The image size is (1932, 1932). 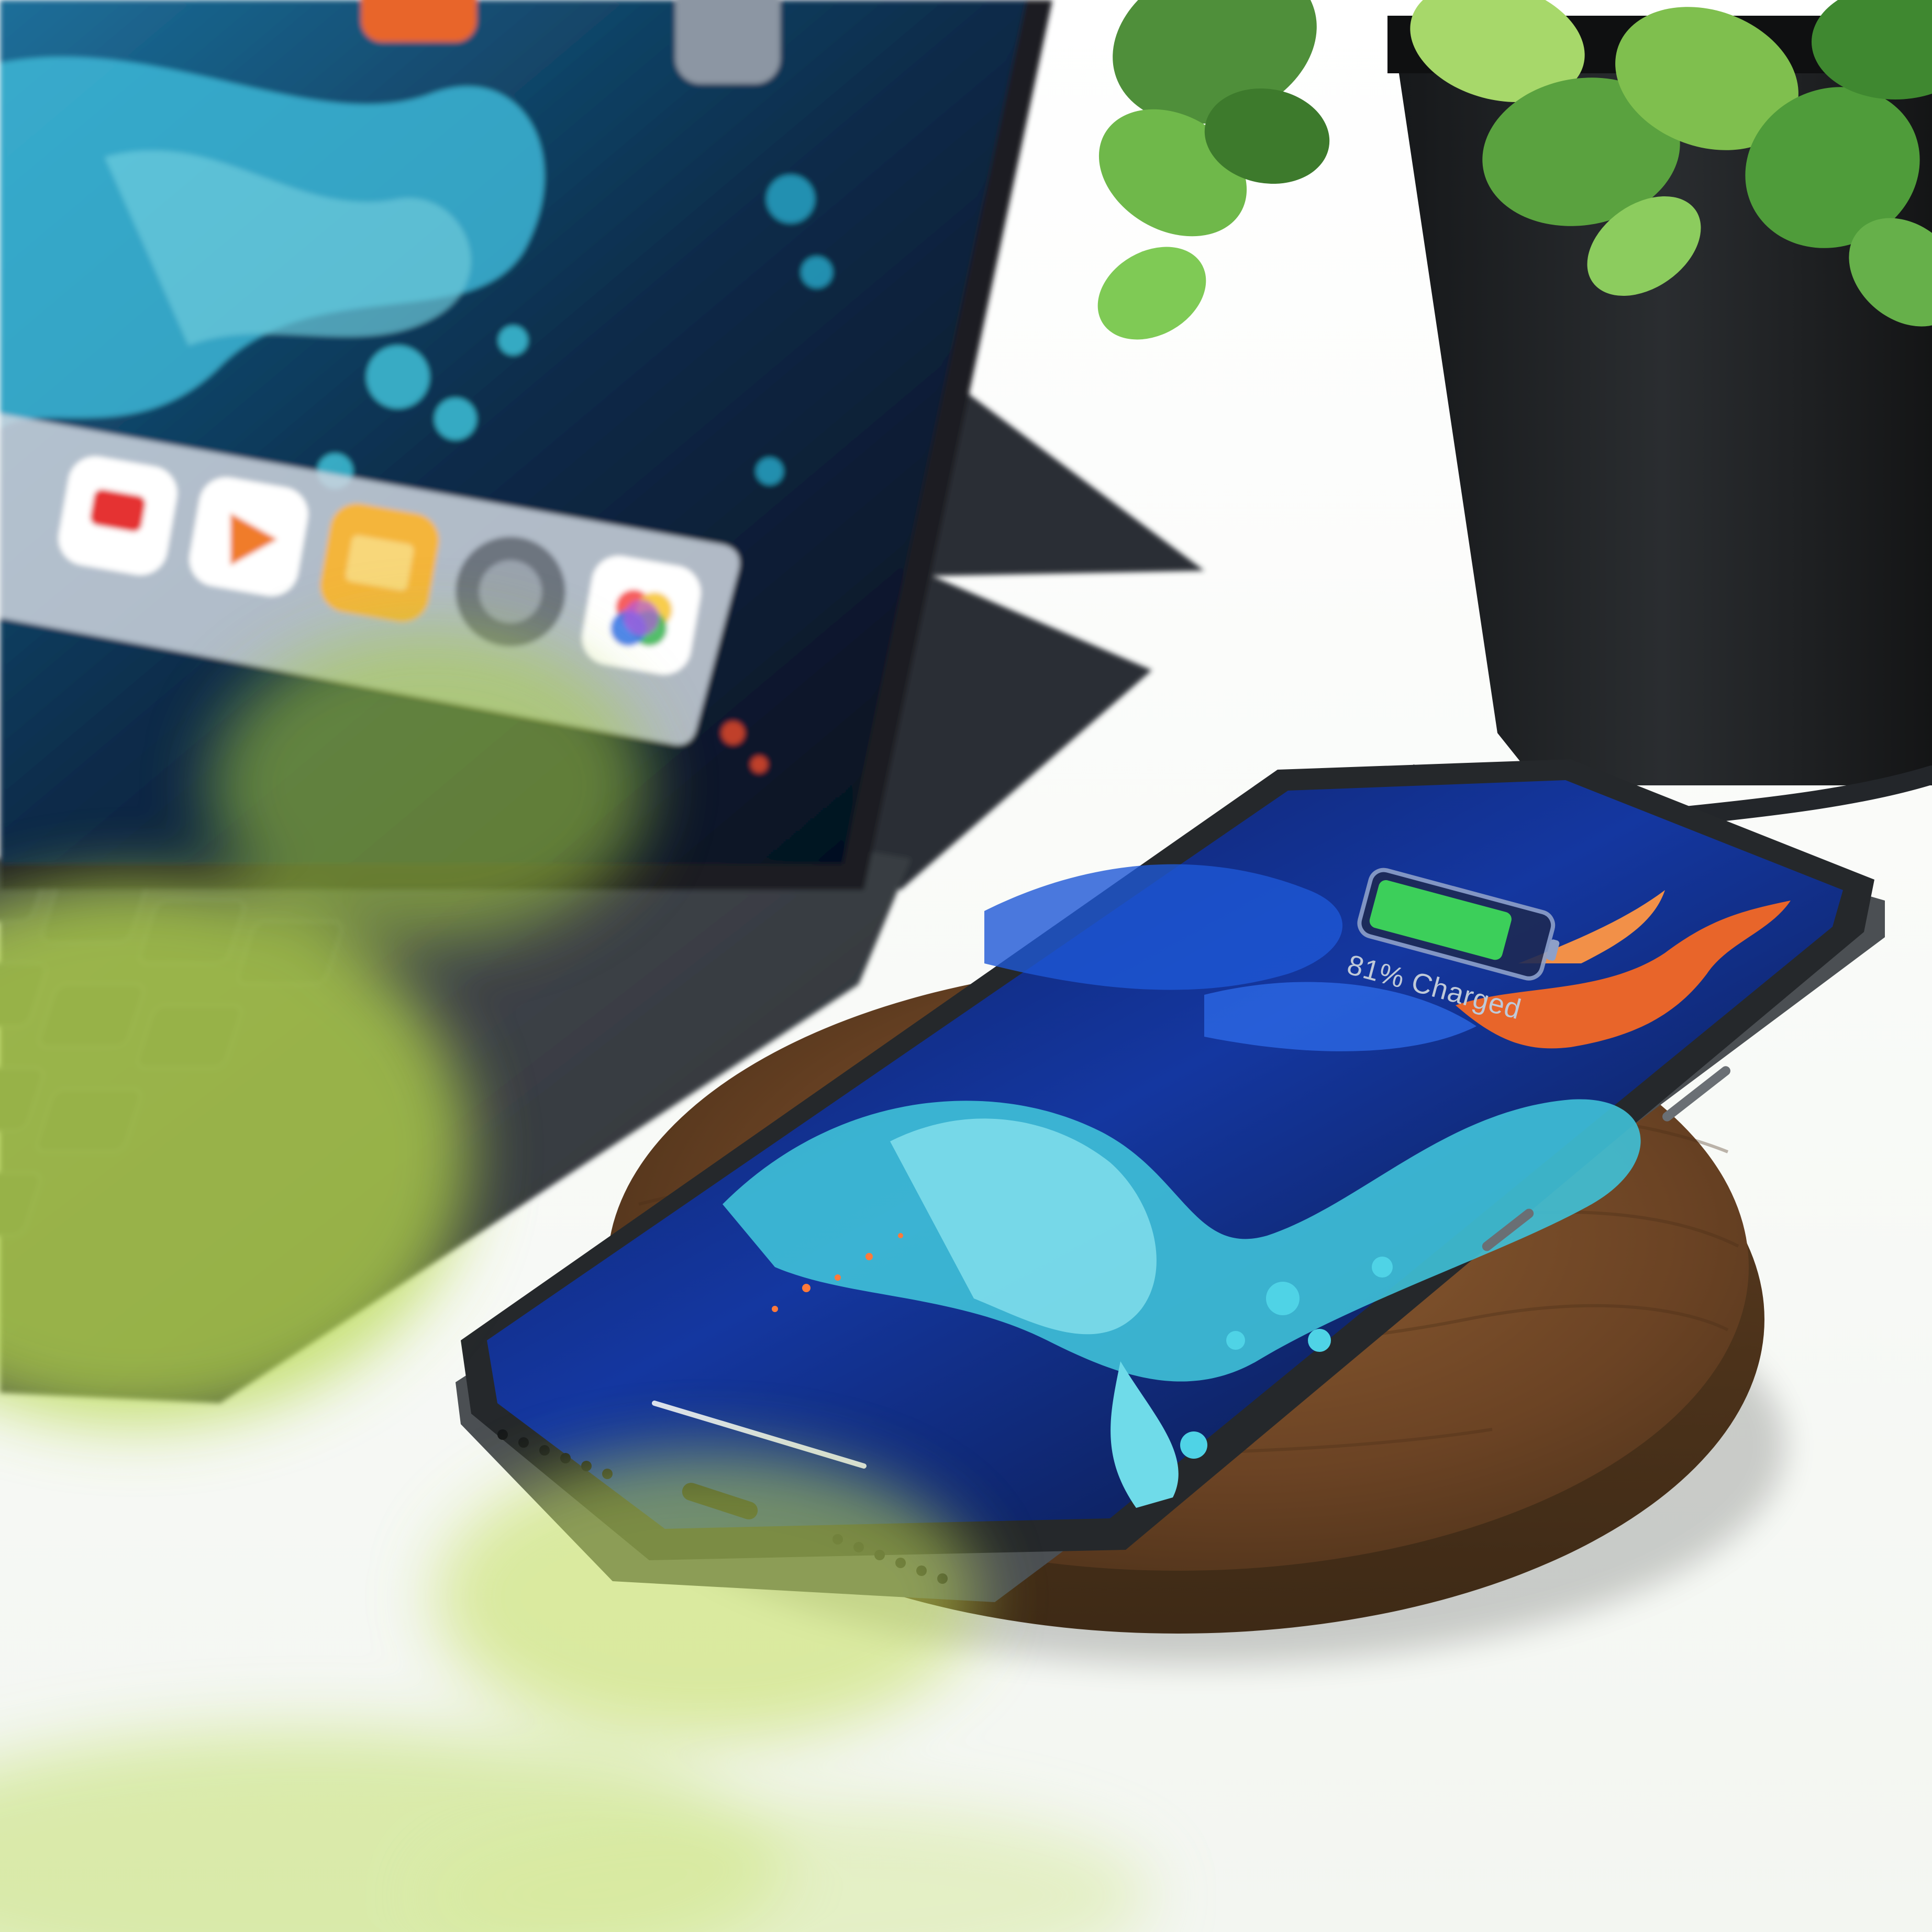 What do you see at coordinates (727, 42) in the screenshot?
I see `tablet-app-icon-top-gray` at bounding box center [727, 42].